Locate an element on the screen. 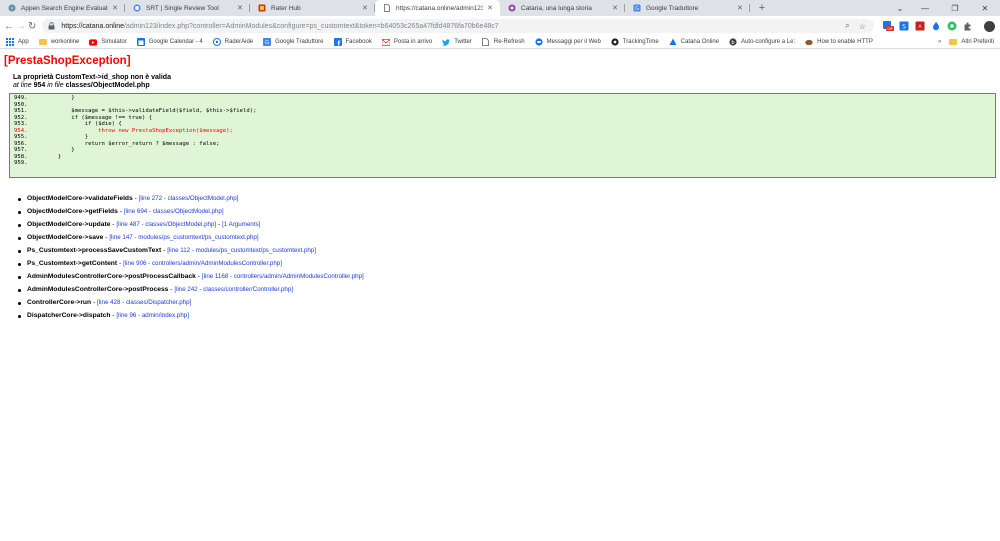  bookmark-simulator: Simulator is located at coordinates (108, 42).